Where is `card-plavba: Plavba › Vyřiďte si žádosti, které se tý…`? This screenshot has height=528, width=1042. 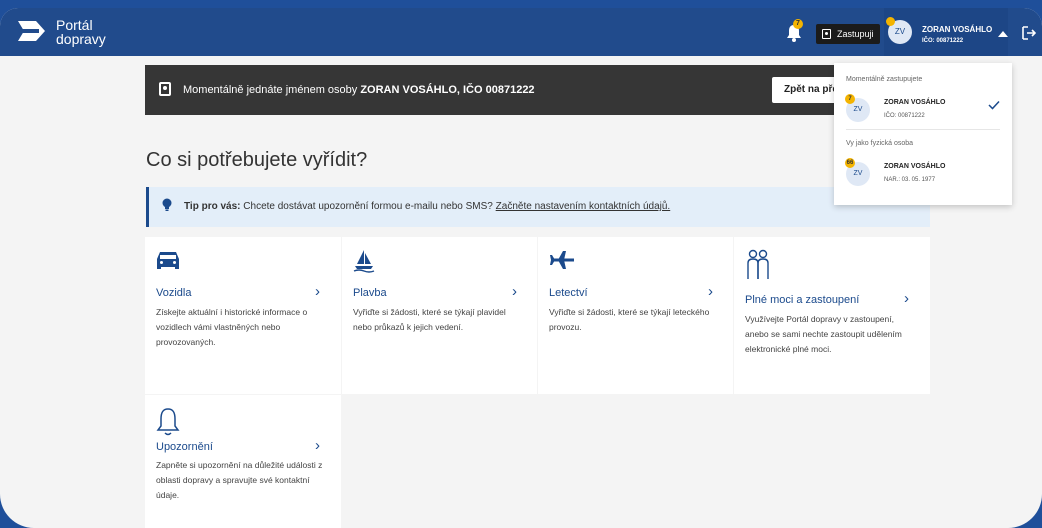
card-plavba: Plavba › Vyřiďte si žádosti, které se tý… is located at coordinates (439, 315).